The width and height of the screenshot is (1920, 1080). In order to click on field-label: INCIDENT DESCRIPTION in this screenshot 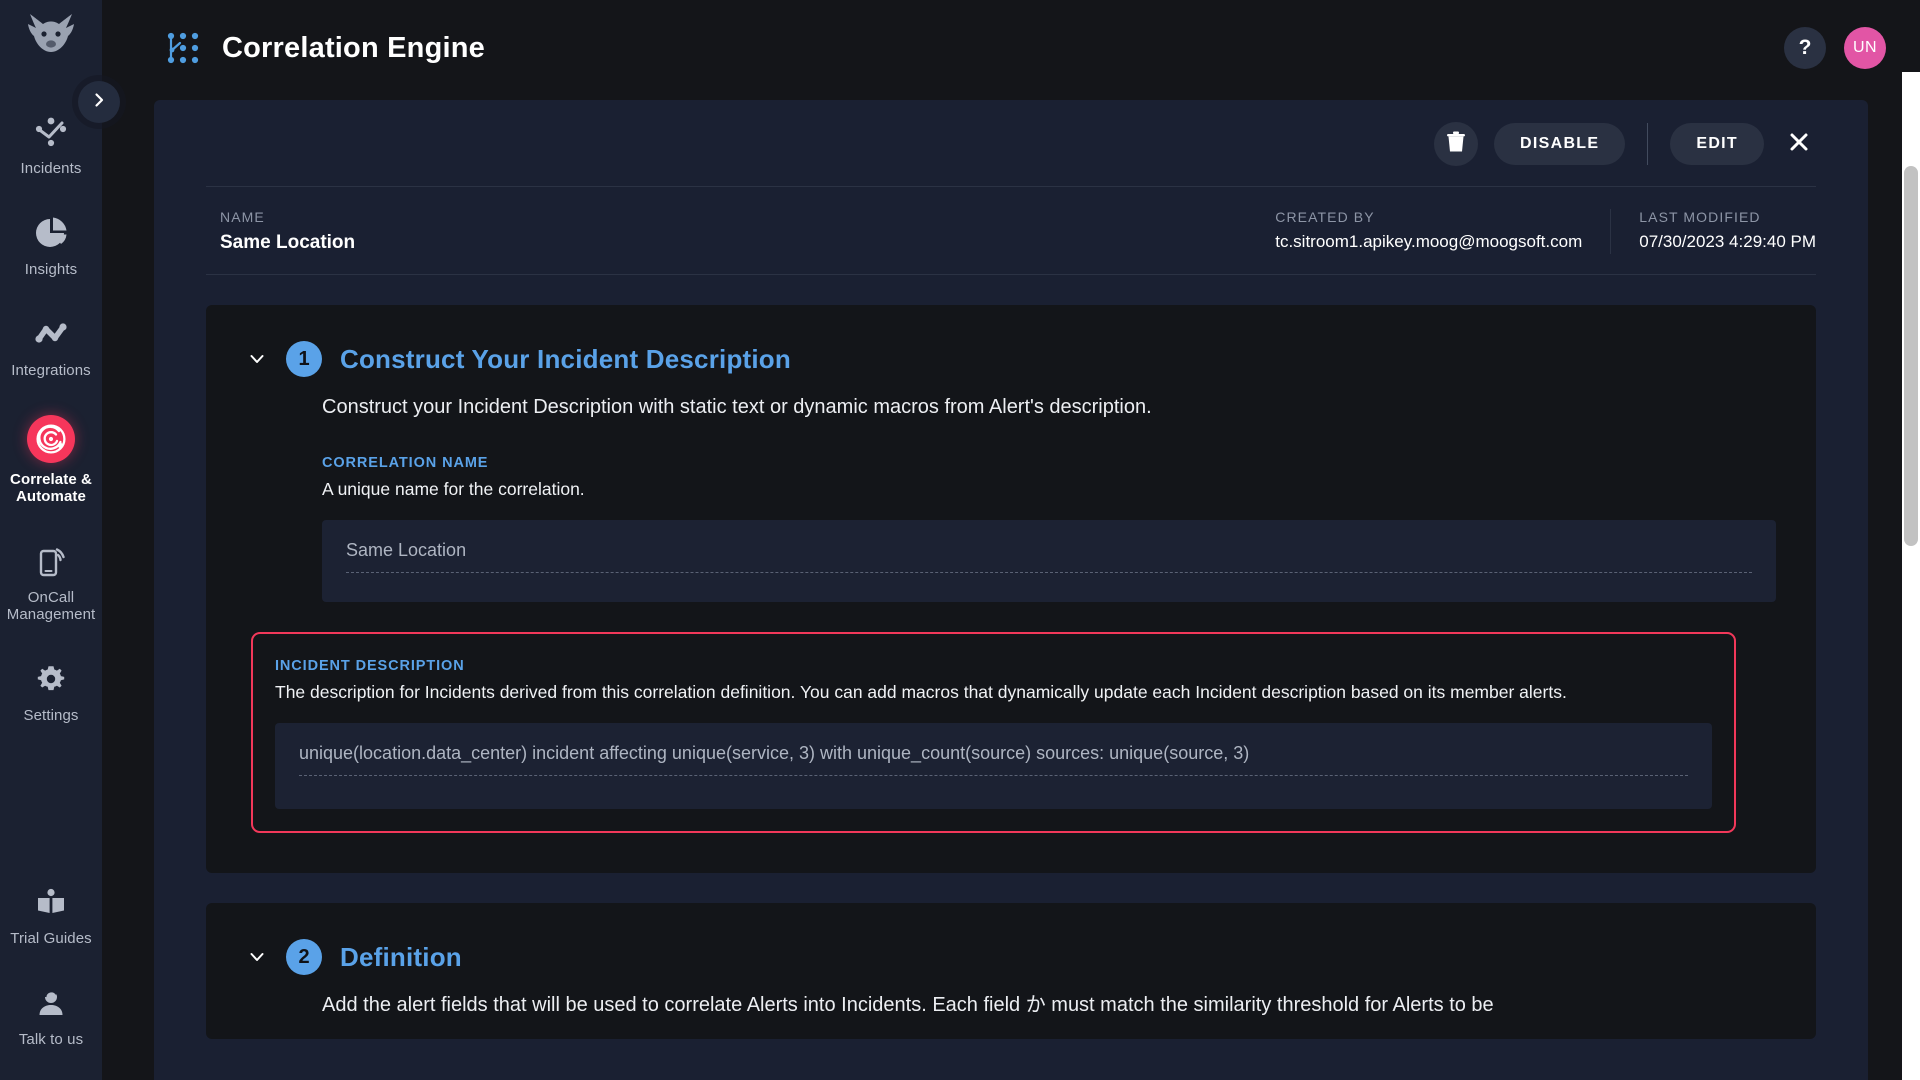, I will do `click(370, 666)`.